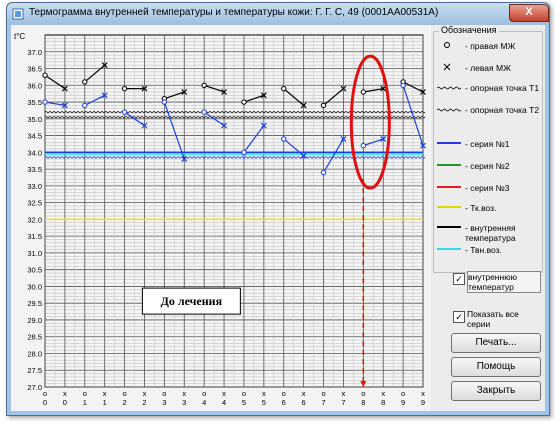 The image size is (556, 424). What do you see at coordinates (192, 301) in the screenshot?
I see `annotation-text: До лечения` at bounding box center [192, 301].